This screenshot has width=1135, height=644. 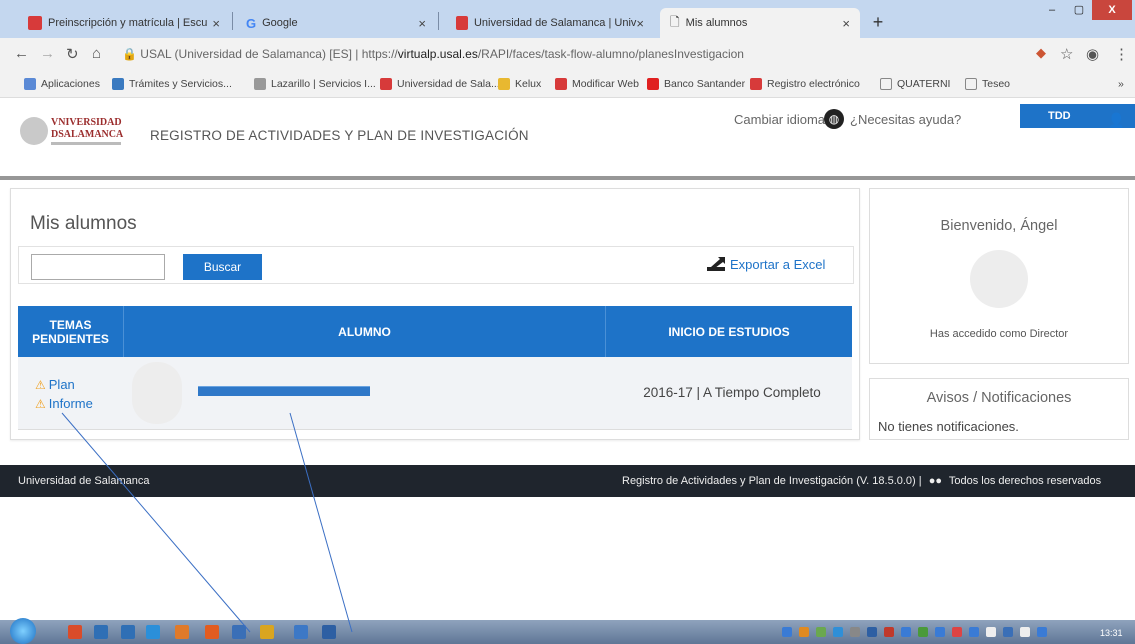 I want to click on minimize-button: –, so click(x=1052, y=10).